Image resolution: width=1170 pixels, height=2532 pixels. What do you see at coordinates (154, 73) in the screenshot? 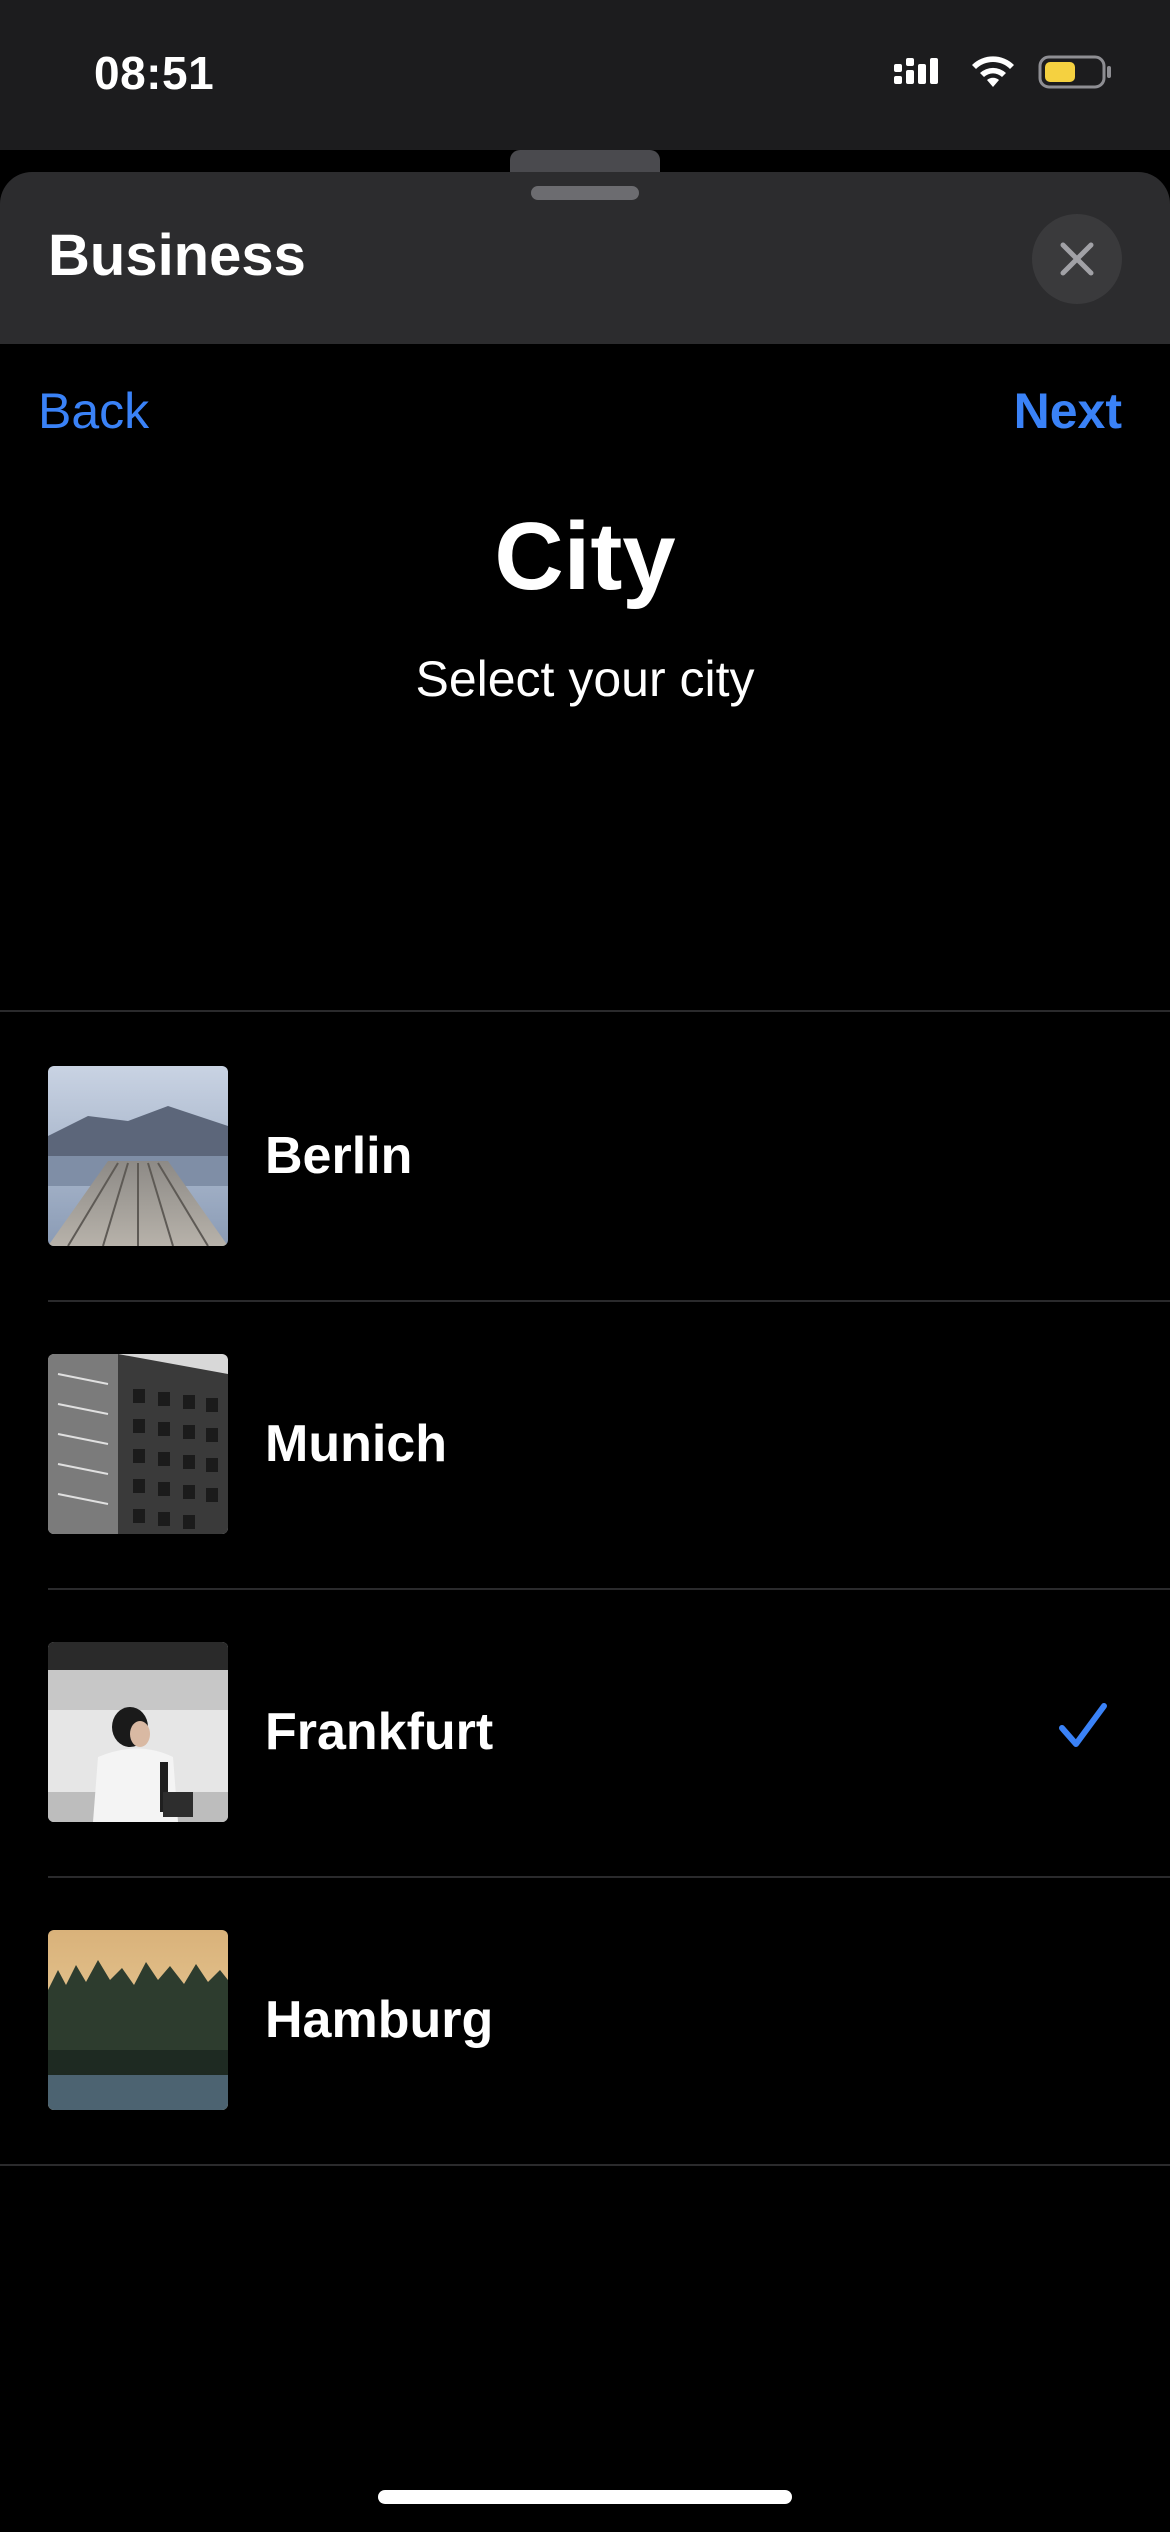
I see `status-time: 08:51` at bounding box center [154, 73].